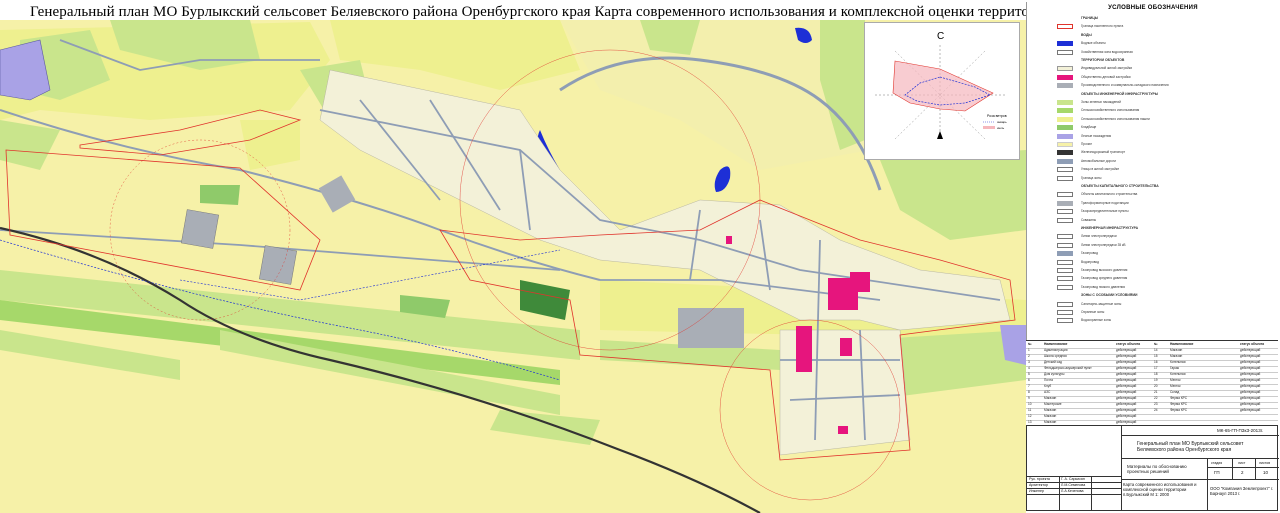 This screenshot has width=1280, height=513. Describe the element at coordinates (1073, 485) in the screenshot. I see `stamp-name: Л.М.Семенова` at that location.